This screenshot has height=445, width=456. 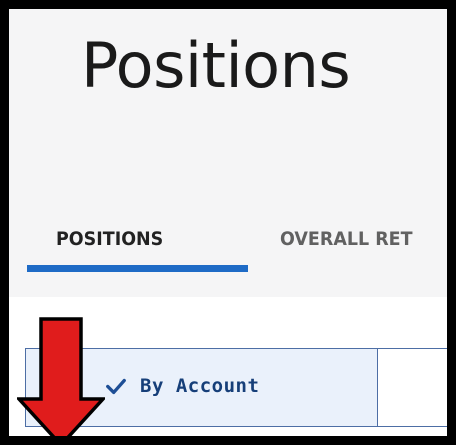 What do you see at coordinates (61, 376) in the screenshot?
I see `red-down-arrow-icon` at bounding box center [61, 376].